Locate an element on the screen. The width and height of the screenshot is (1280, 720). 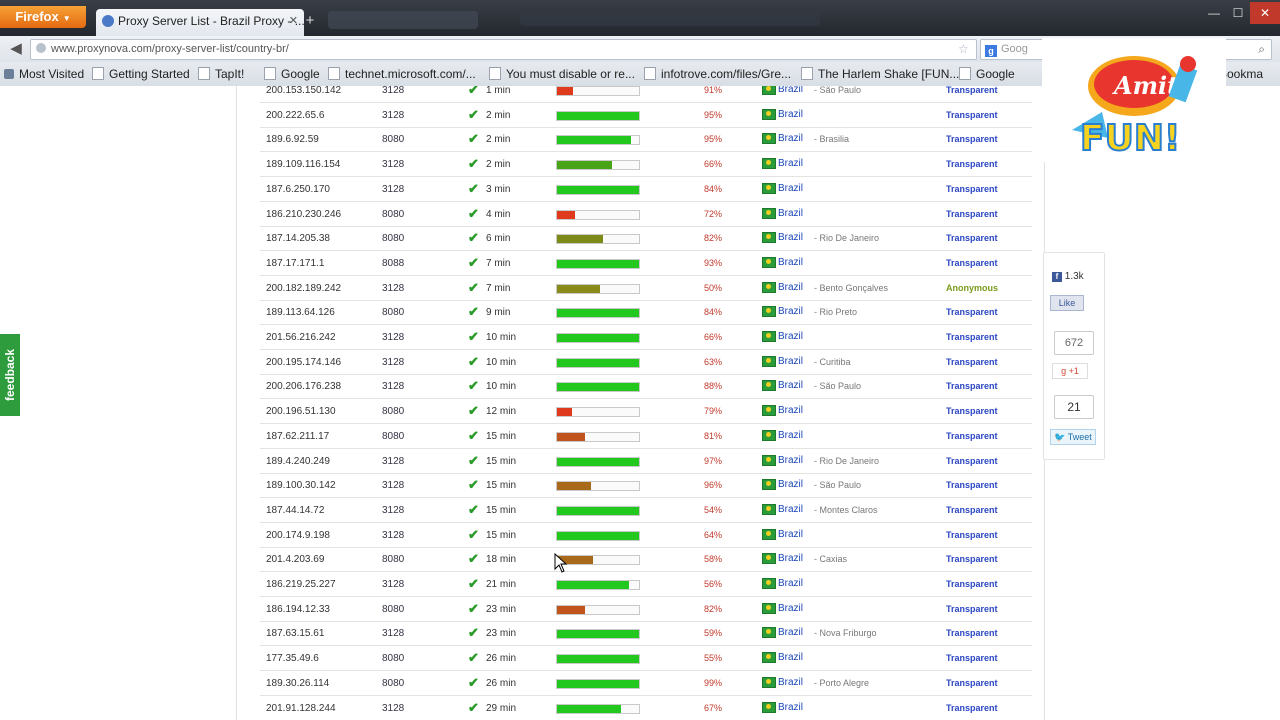
proxy-ip: 200.222.65.6 is located at coordinates (295, 115).